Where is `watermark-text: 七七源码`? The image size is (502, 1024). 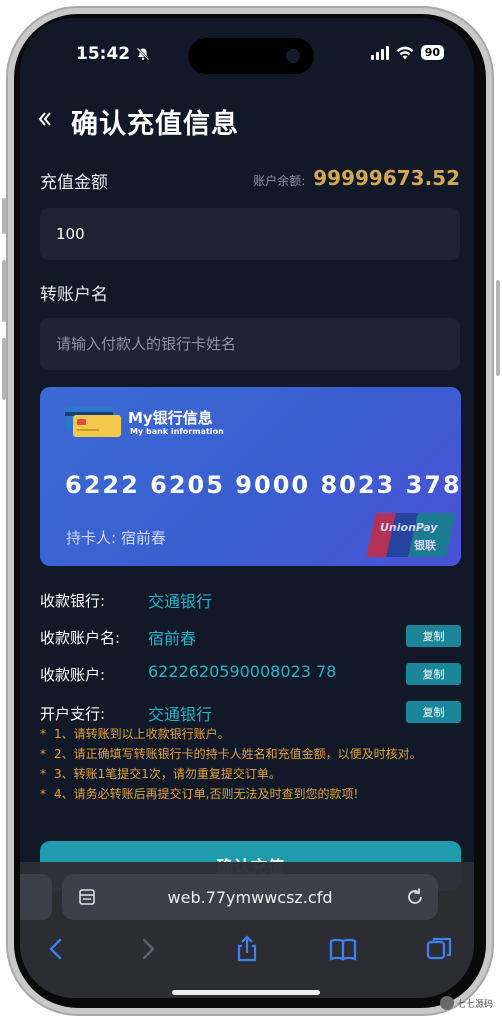 watermark-text: 七七源码 is located at coordinates (475, 1004).